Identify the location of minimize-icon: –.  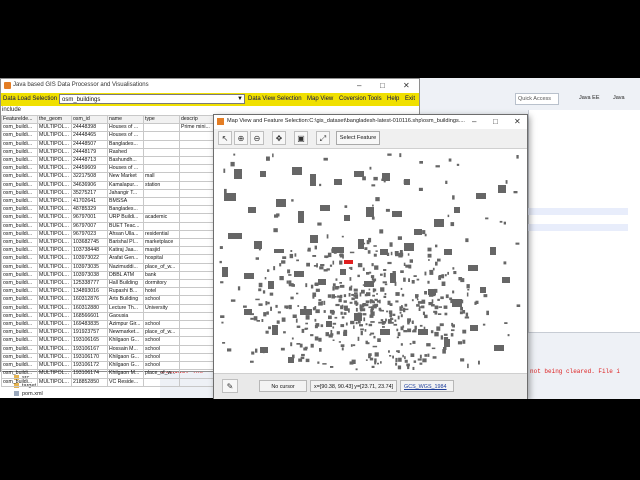
(359, 85).